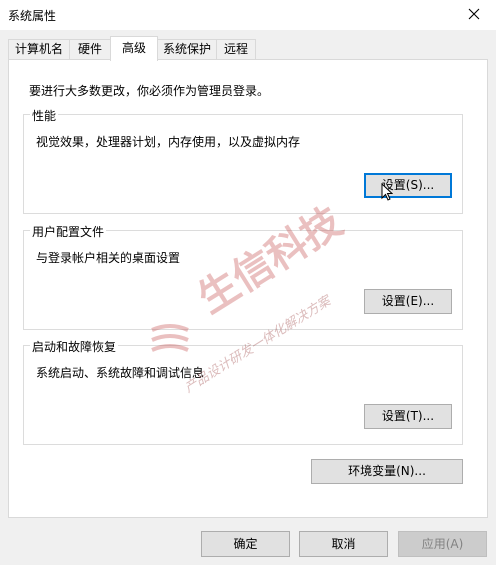 The width and height of the screenshot is (496, 565). What do you see at coordinates (68, 231) in the screenshot?
I see `user-profiles-title: 用户配置文件` at bounding box center [68, 231].